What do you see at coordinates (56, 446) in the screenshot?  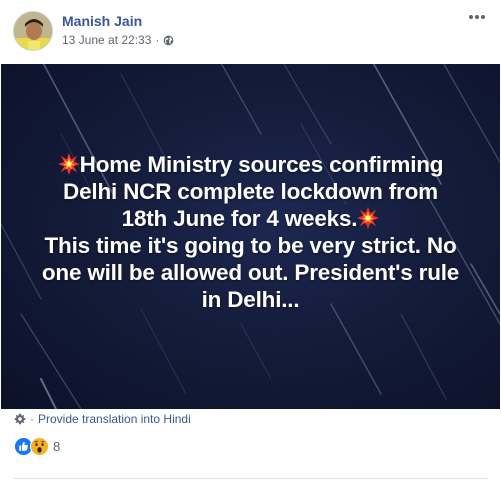 I see `reaction-count: 8` at bounding box center [56, 446].